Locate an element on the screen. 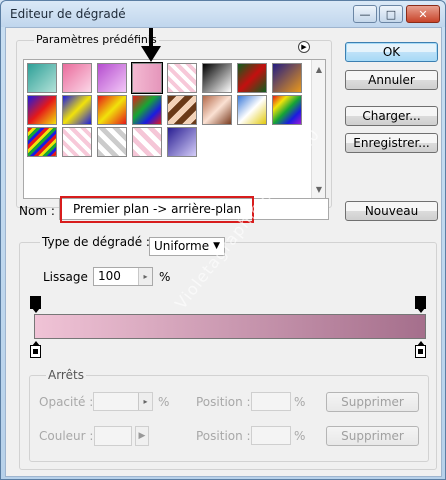 The image size is (446, 480). opacity-position-input is located at coordinates (271, 401).